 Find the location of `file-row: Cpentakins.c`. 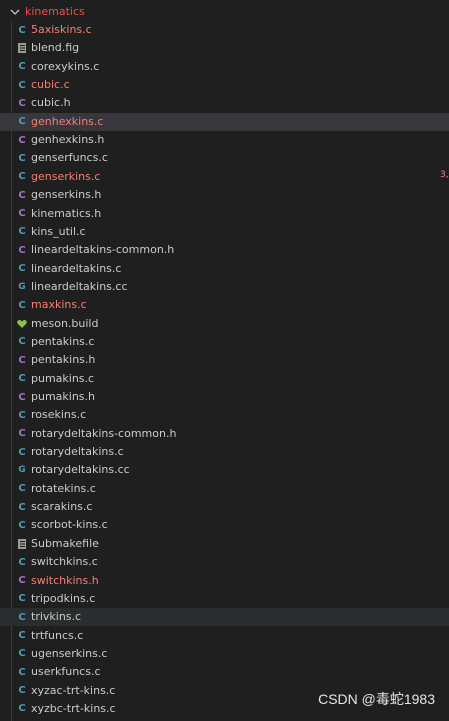

file-row: Cpentakins.c is located at coordinates (224, 342).